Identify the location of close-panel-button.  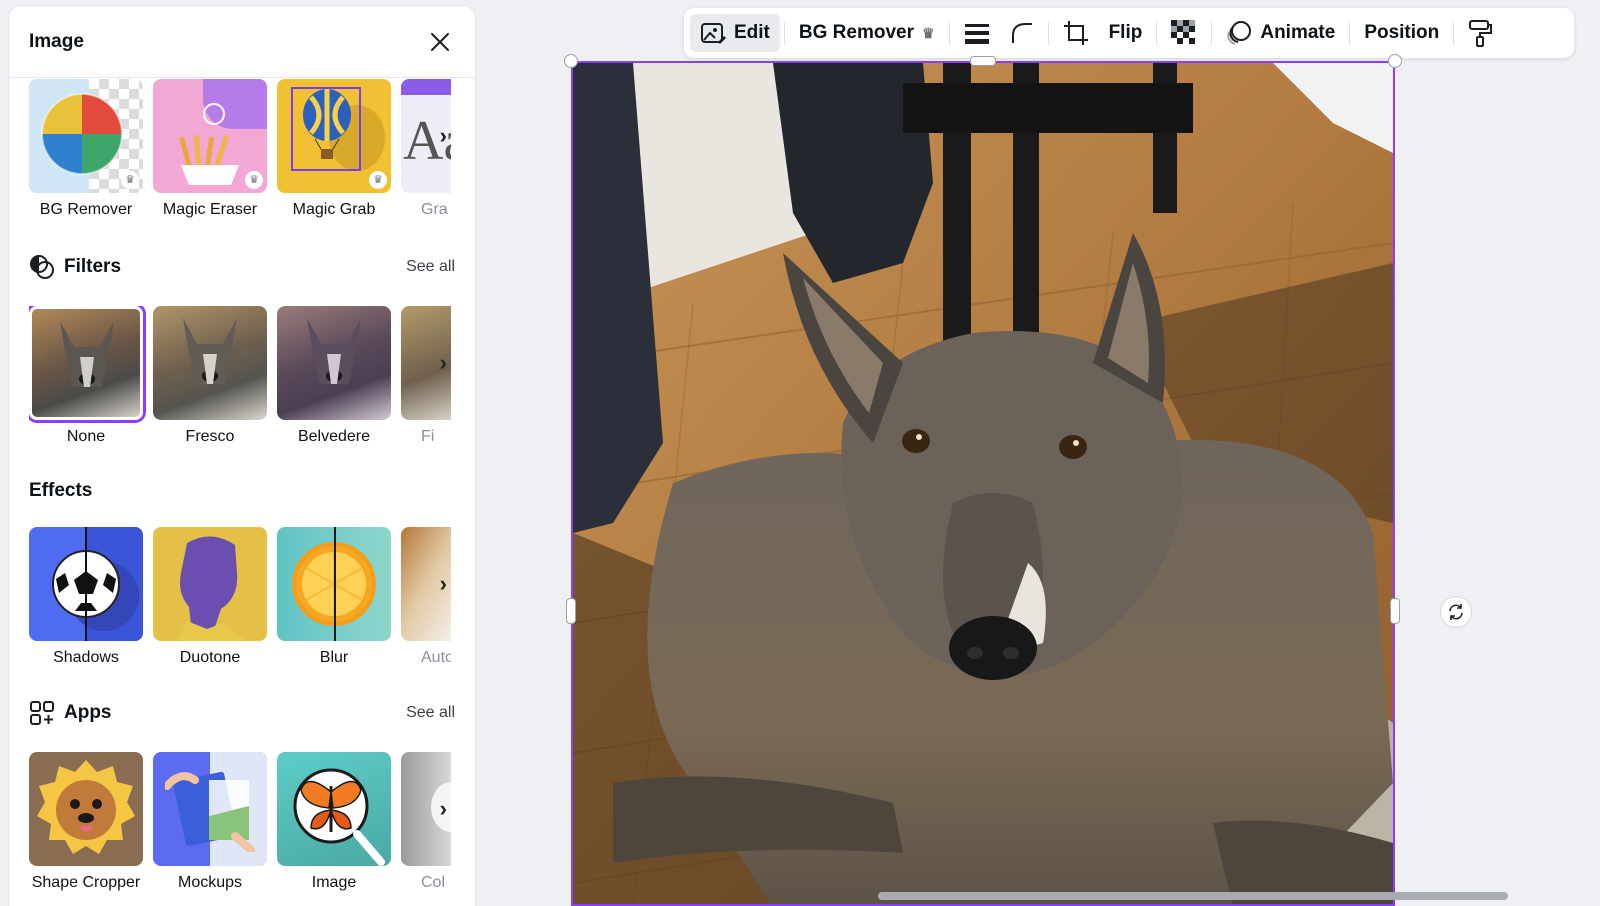
(440, 42).